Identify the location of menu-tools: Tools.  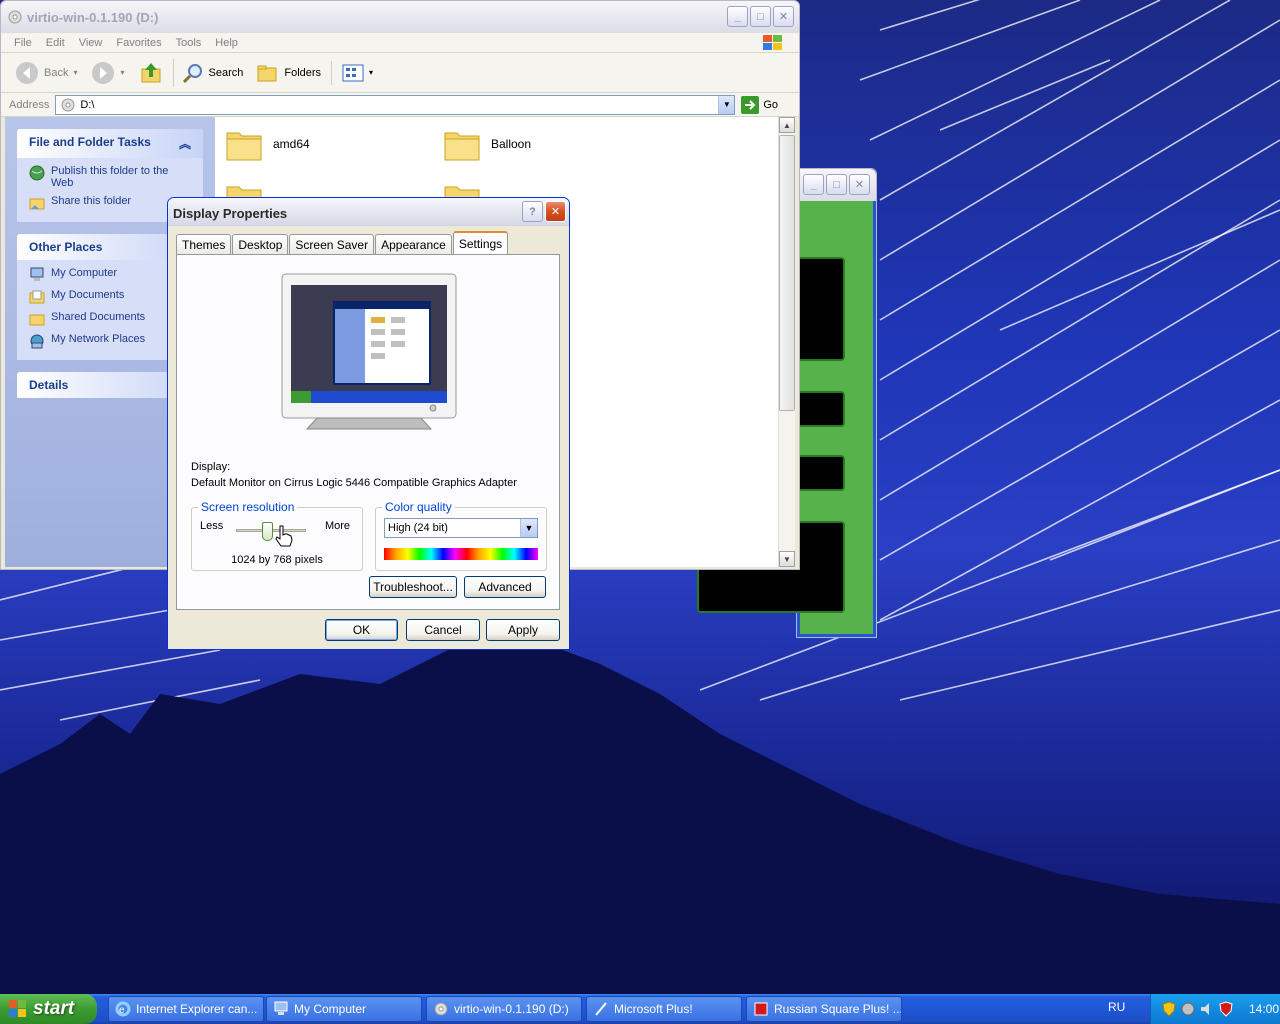
(189, 43).